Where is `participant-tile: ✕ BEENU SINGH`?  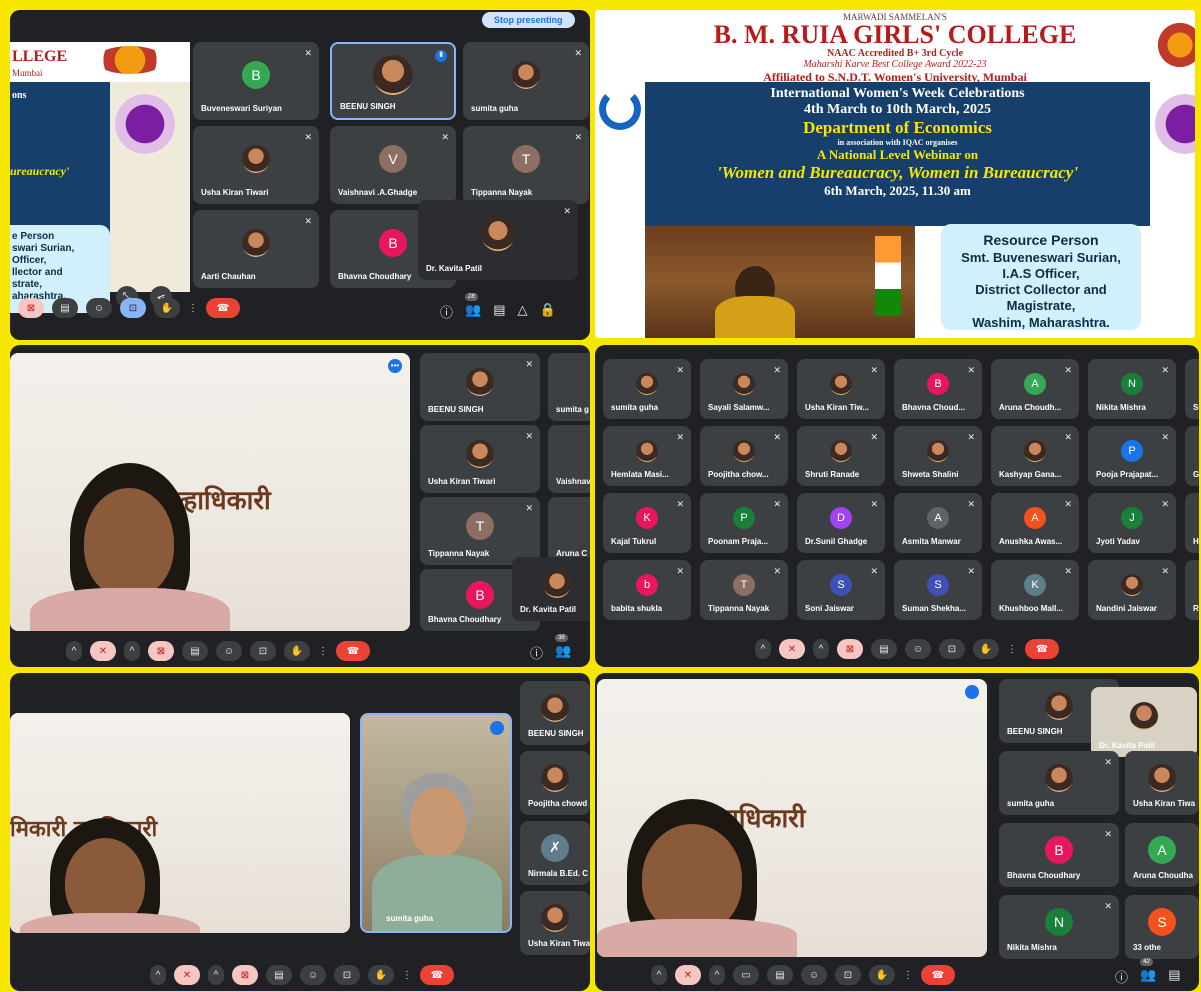
participant-tile: ✕ BEENU SINGH is located at coordinates (480, 387).